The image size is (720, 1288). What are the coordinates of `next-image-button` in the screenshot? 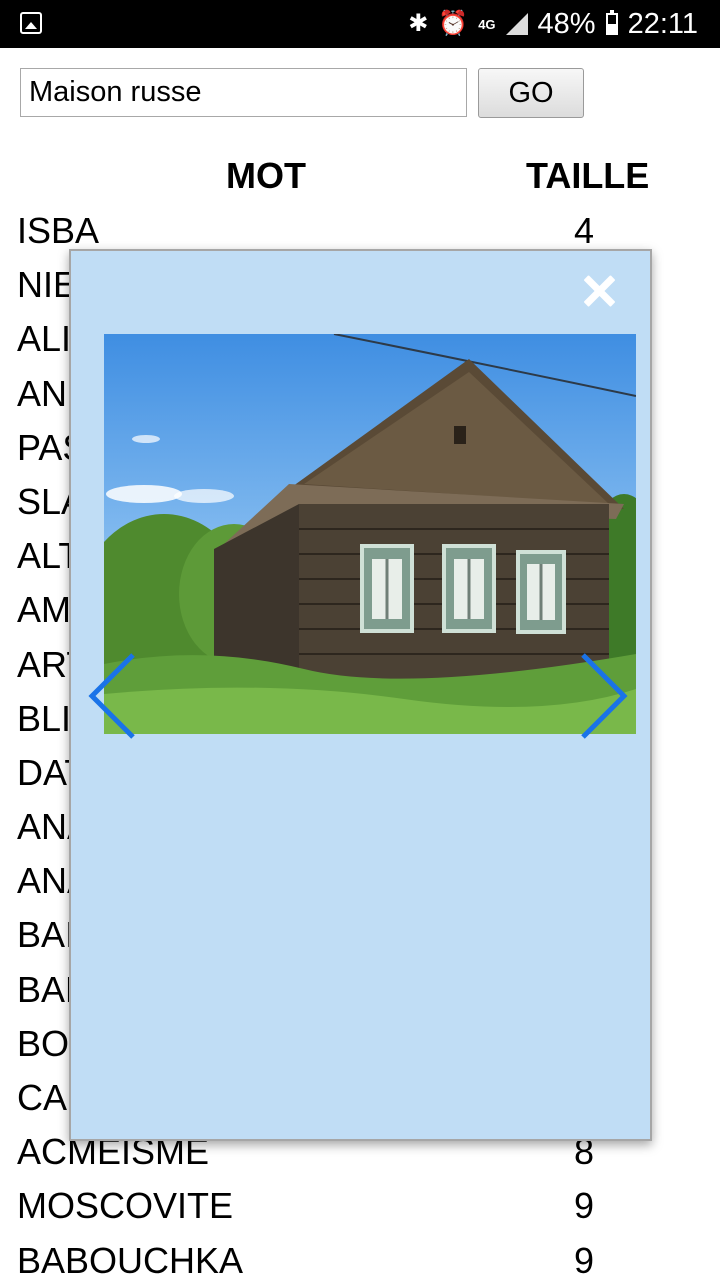 It's located at (604, 696).